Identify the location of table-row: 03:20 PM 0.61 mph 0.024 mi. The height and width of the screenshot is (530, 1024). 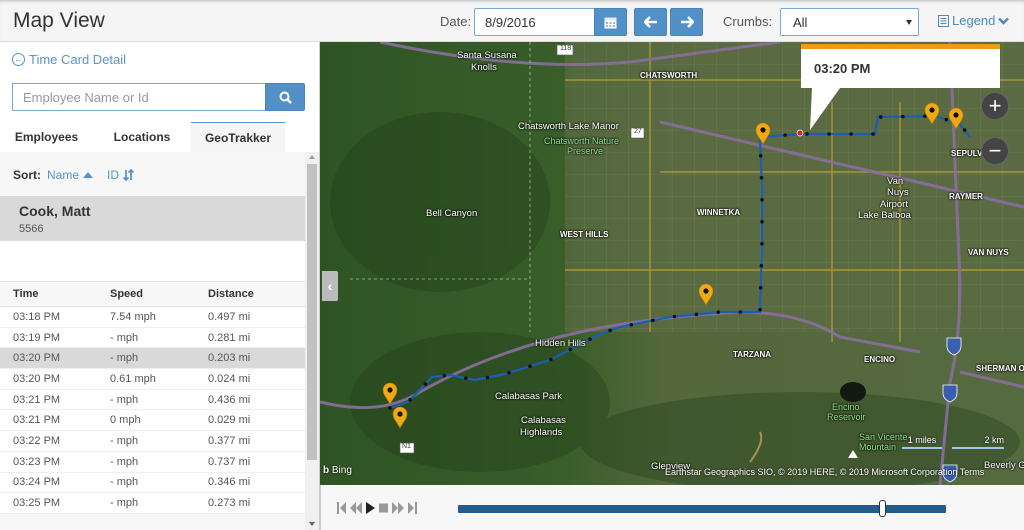
(152, 379).